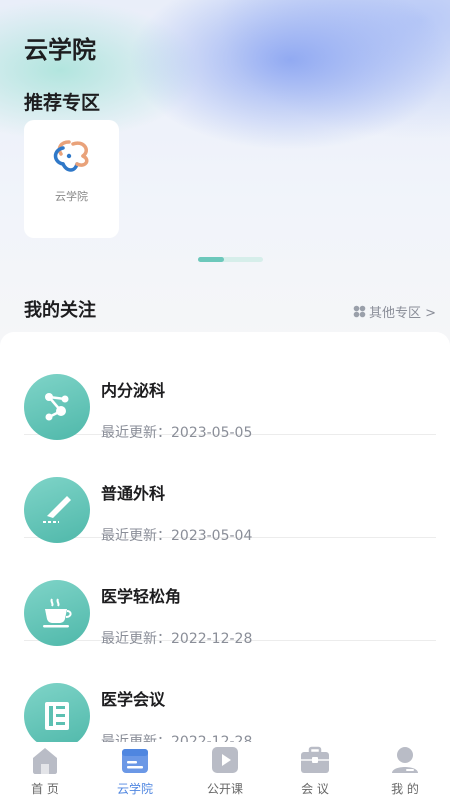  What do you see at coordinates (315, 789) in the screenshot?
I see `tab-meeting-label: 会 议` at bounding box center [315, 789].